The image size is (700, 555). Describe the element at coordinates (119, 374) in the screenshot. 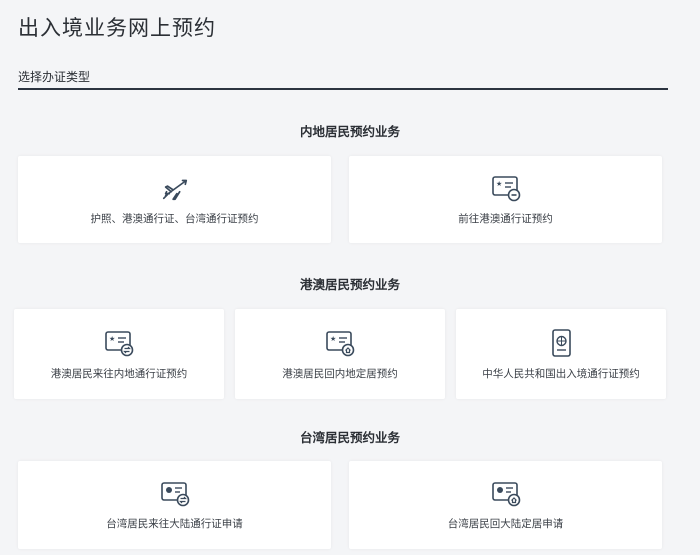

I see `card-label: 港澳居民来往内地通行证预约` at that location.